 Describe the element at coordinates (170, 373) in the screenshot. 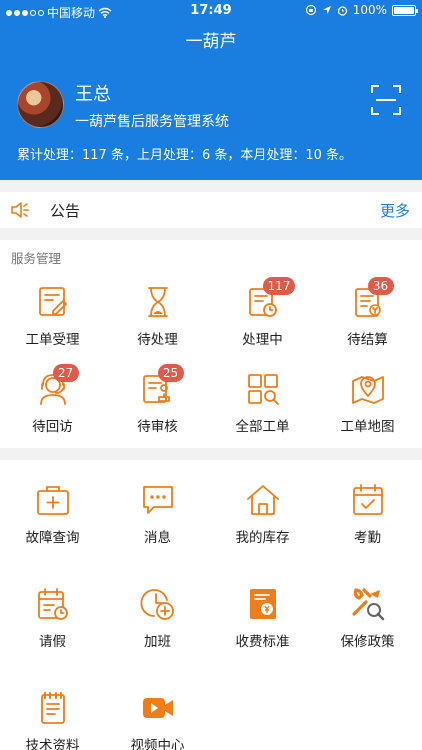

I see `count-badge: 25` at that location.